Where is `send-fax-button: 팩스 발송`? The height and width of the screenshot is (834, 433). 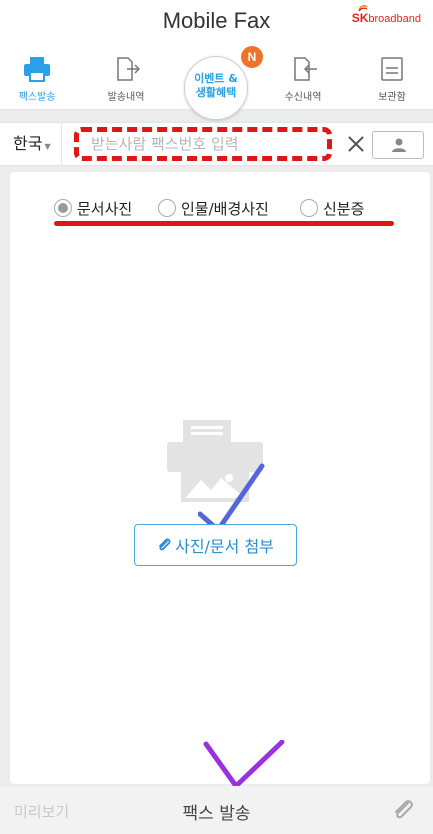
send-fax-button: 팩스 발송 is located at coordinates (216, 811).